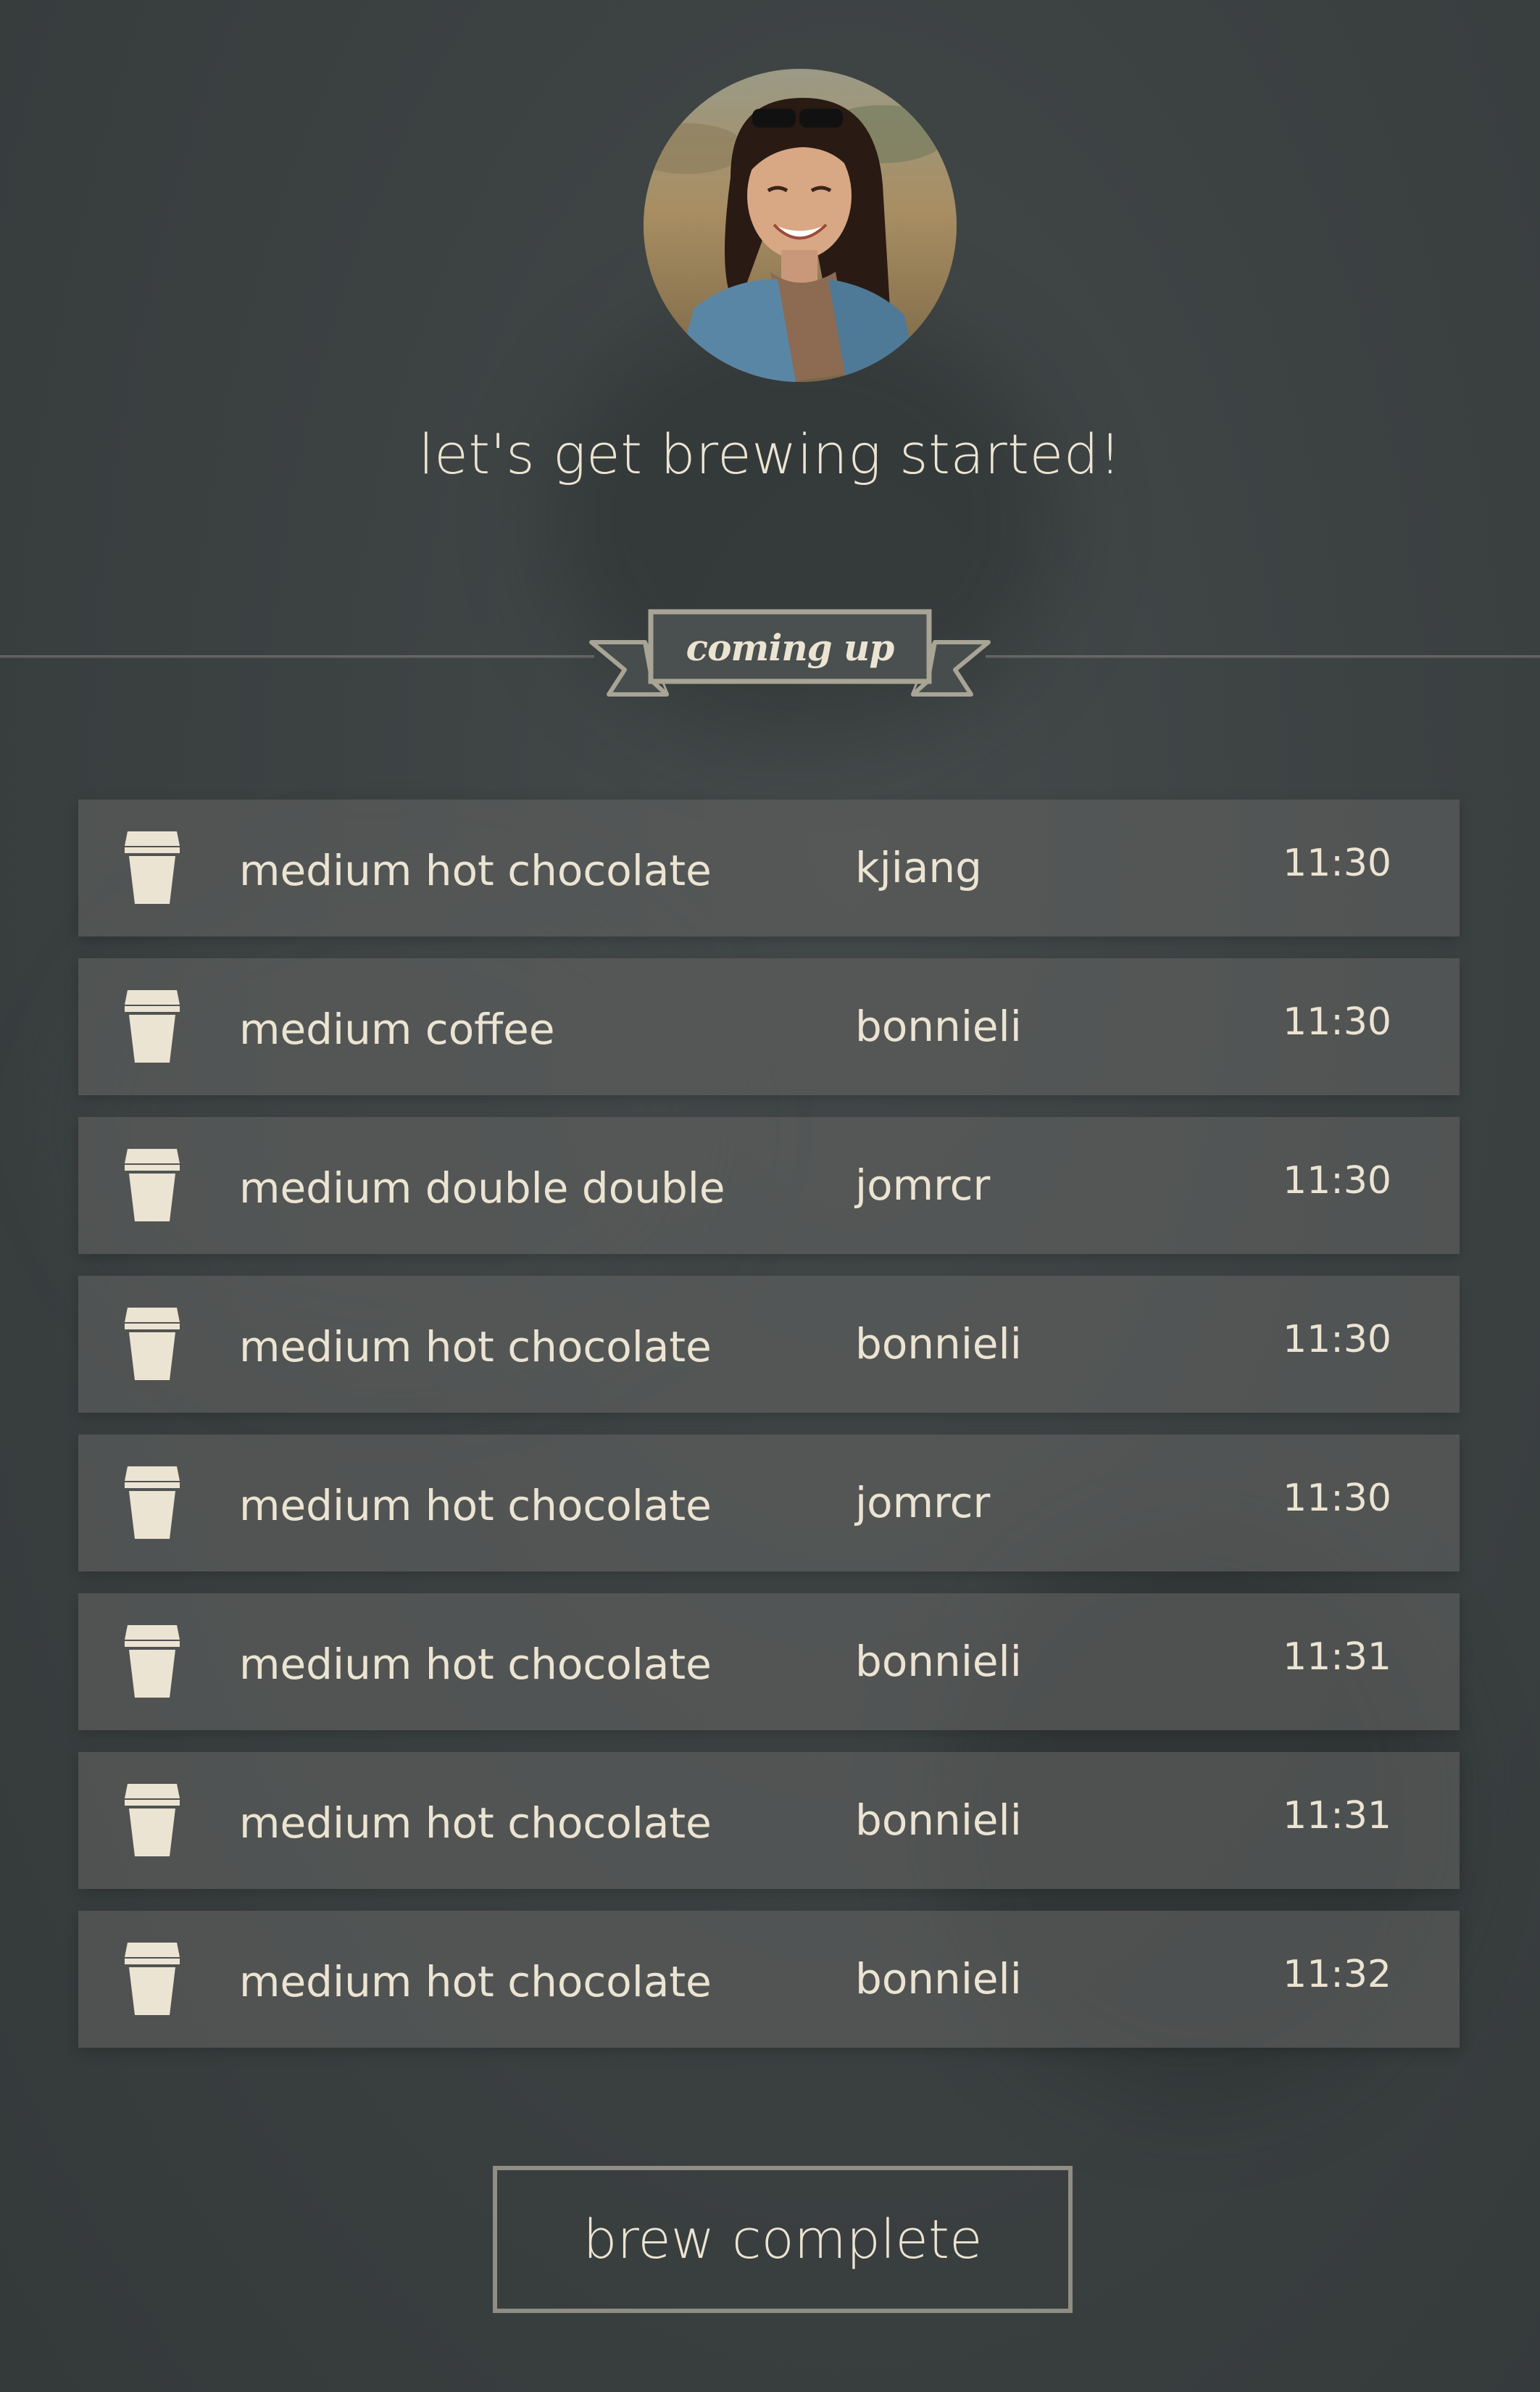  Describe the element at coordinates (769, 1185) in the screenshot. I see `list-item: medium double double jomrcr 11:30` at that location.